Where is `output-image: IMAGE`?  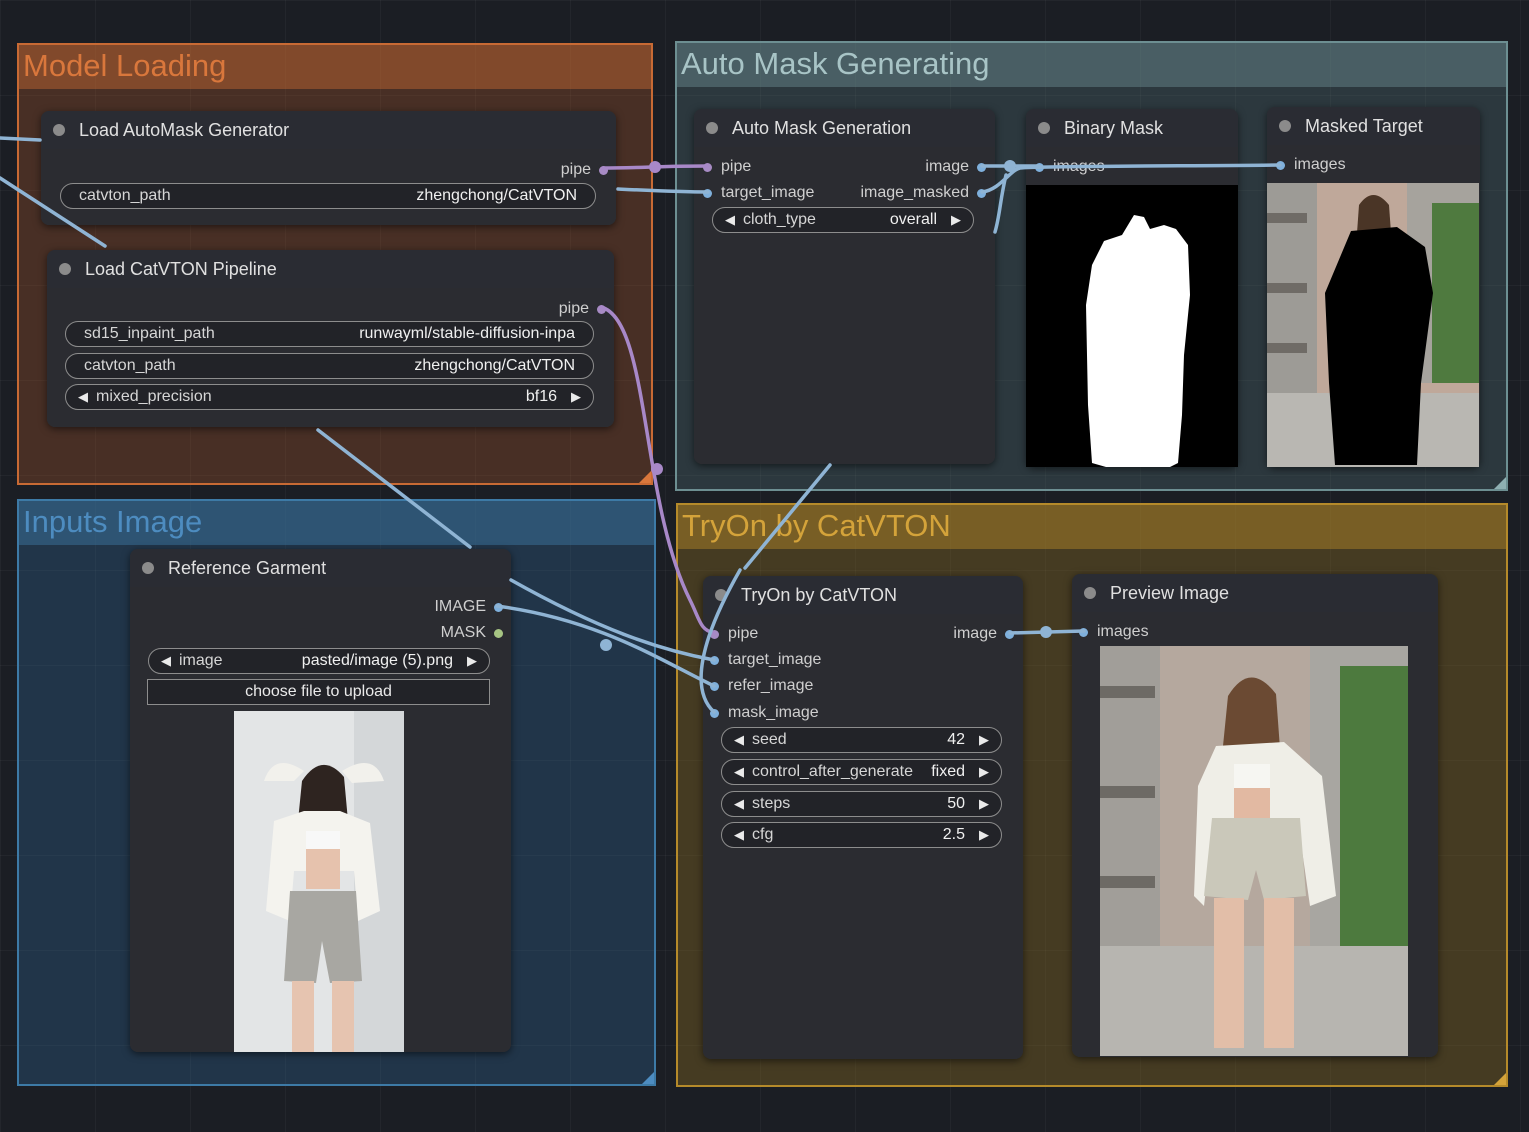 output-image: IMAGE is located at coordinates (468, 607).